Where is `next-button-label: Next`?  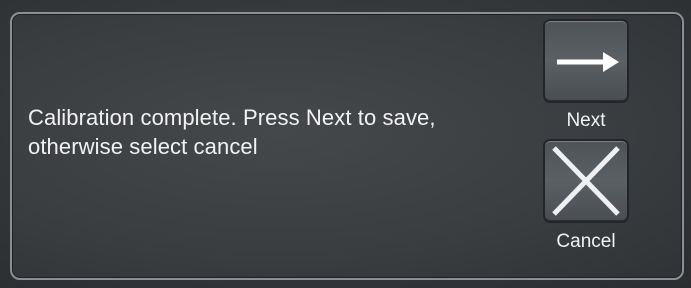
next-button-label: Next is located at coordinates (586, 121).